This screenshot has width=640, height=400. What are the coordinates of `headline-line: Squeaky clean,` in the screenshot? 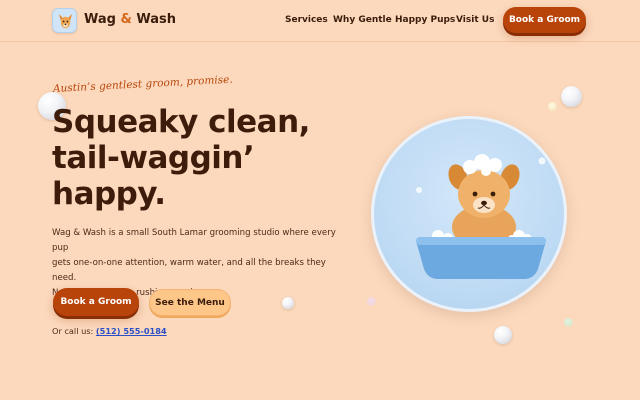 It's located at (181, 122).